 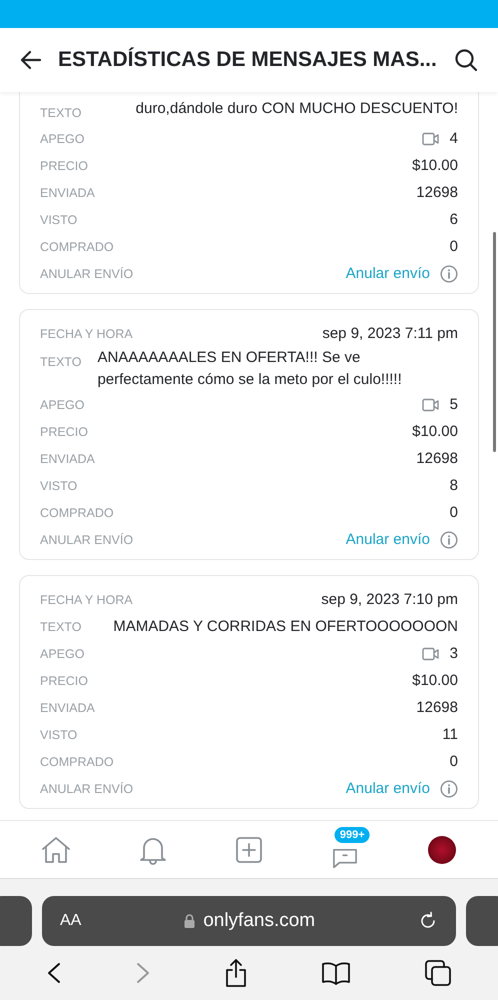 I want to click on field-value: sep 9, 2023 7:10 pm, so click(x=389, y=600).